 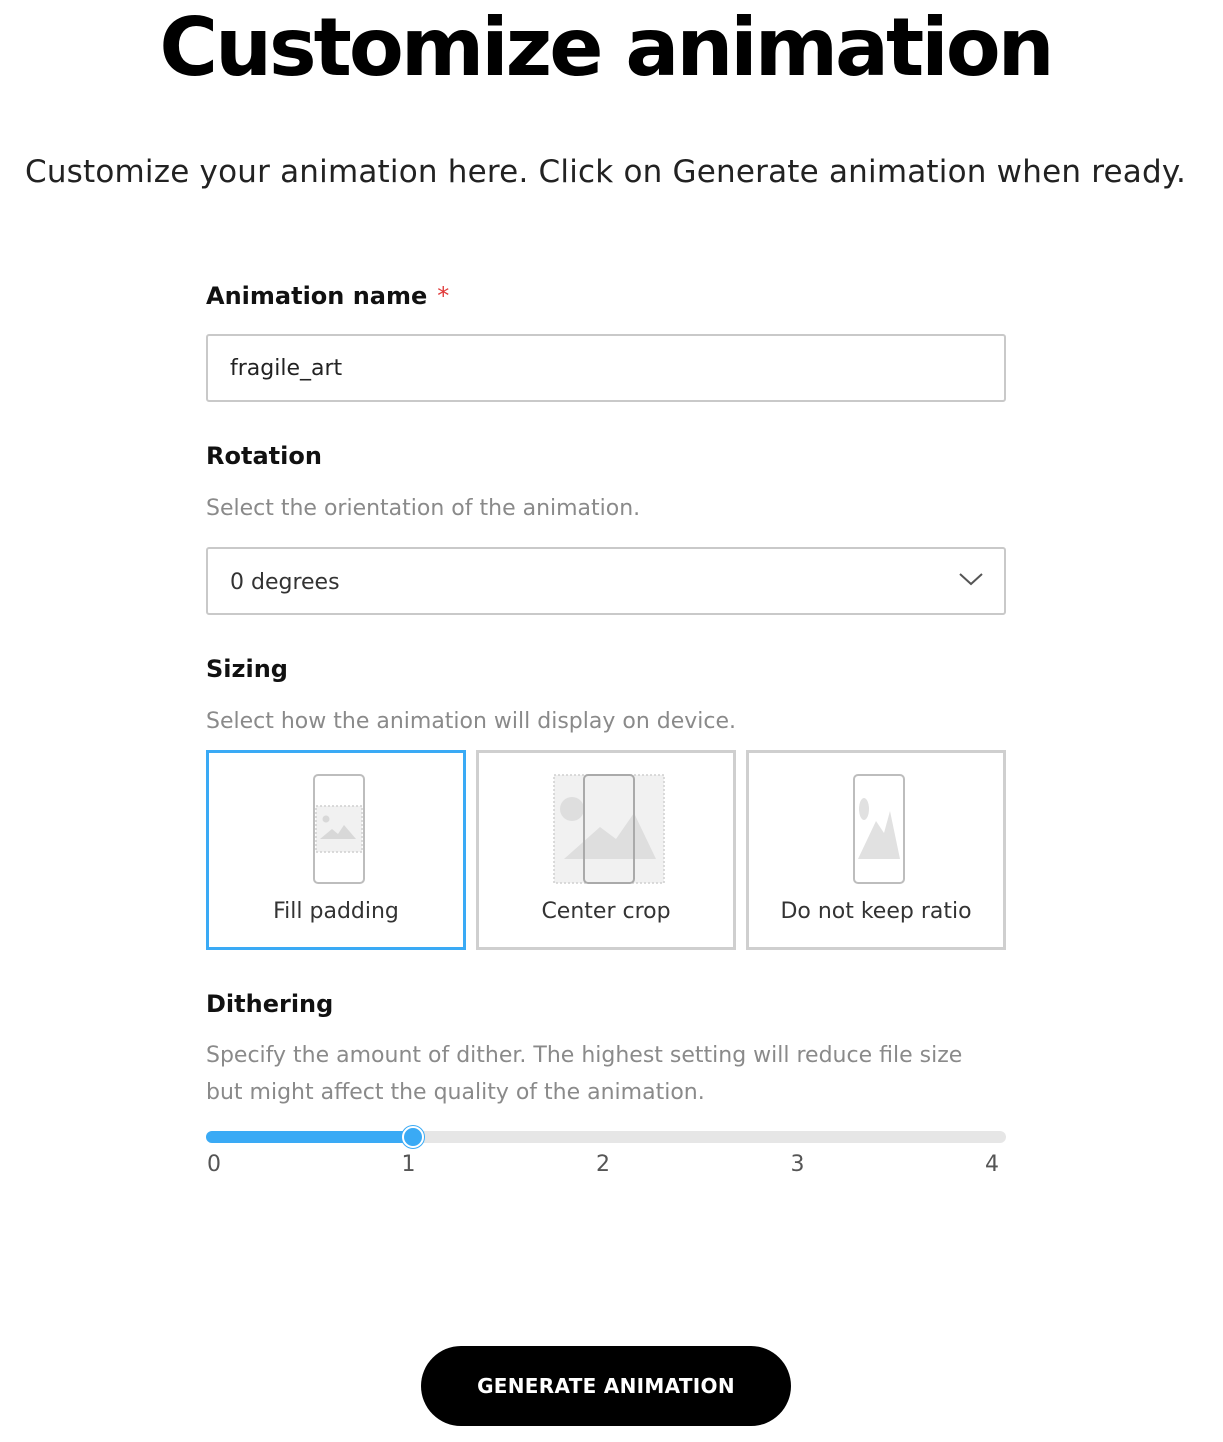 What do you see at coordinates (609, 829) in the screenshot?
I see `center-crop-icon` at bounding box center [609, 829].